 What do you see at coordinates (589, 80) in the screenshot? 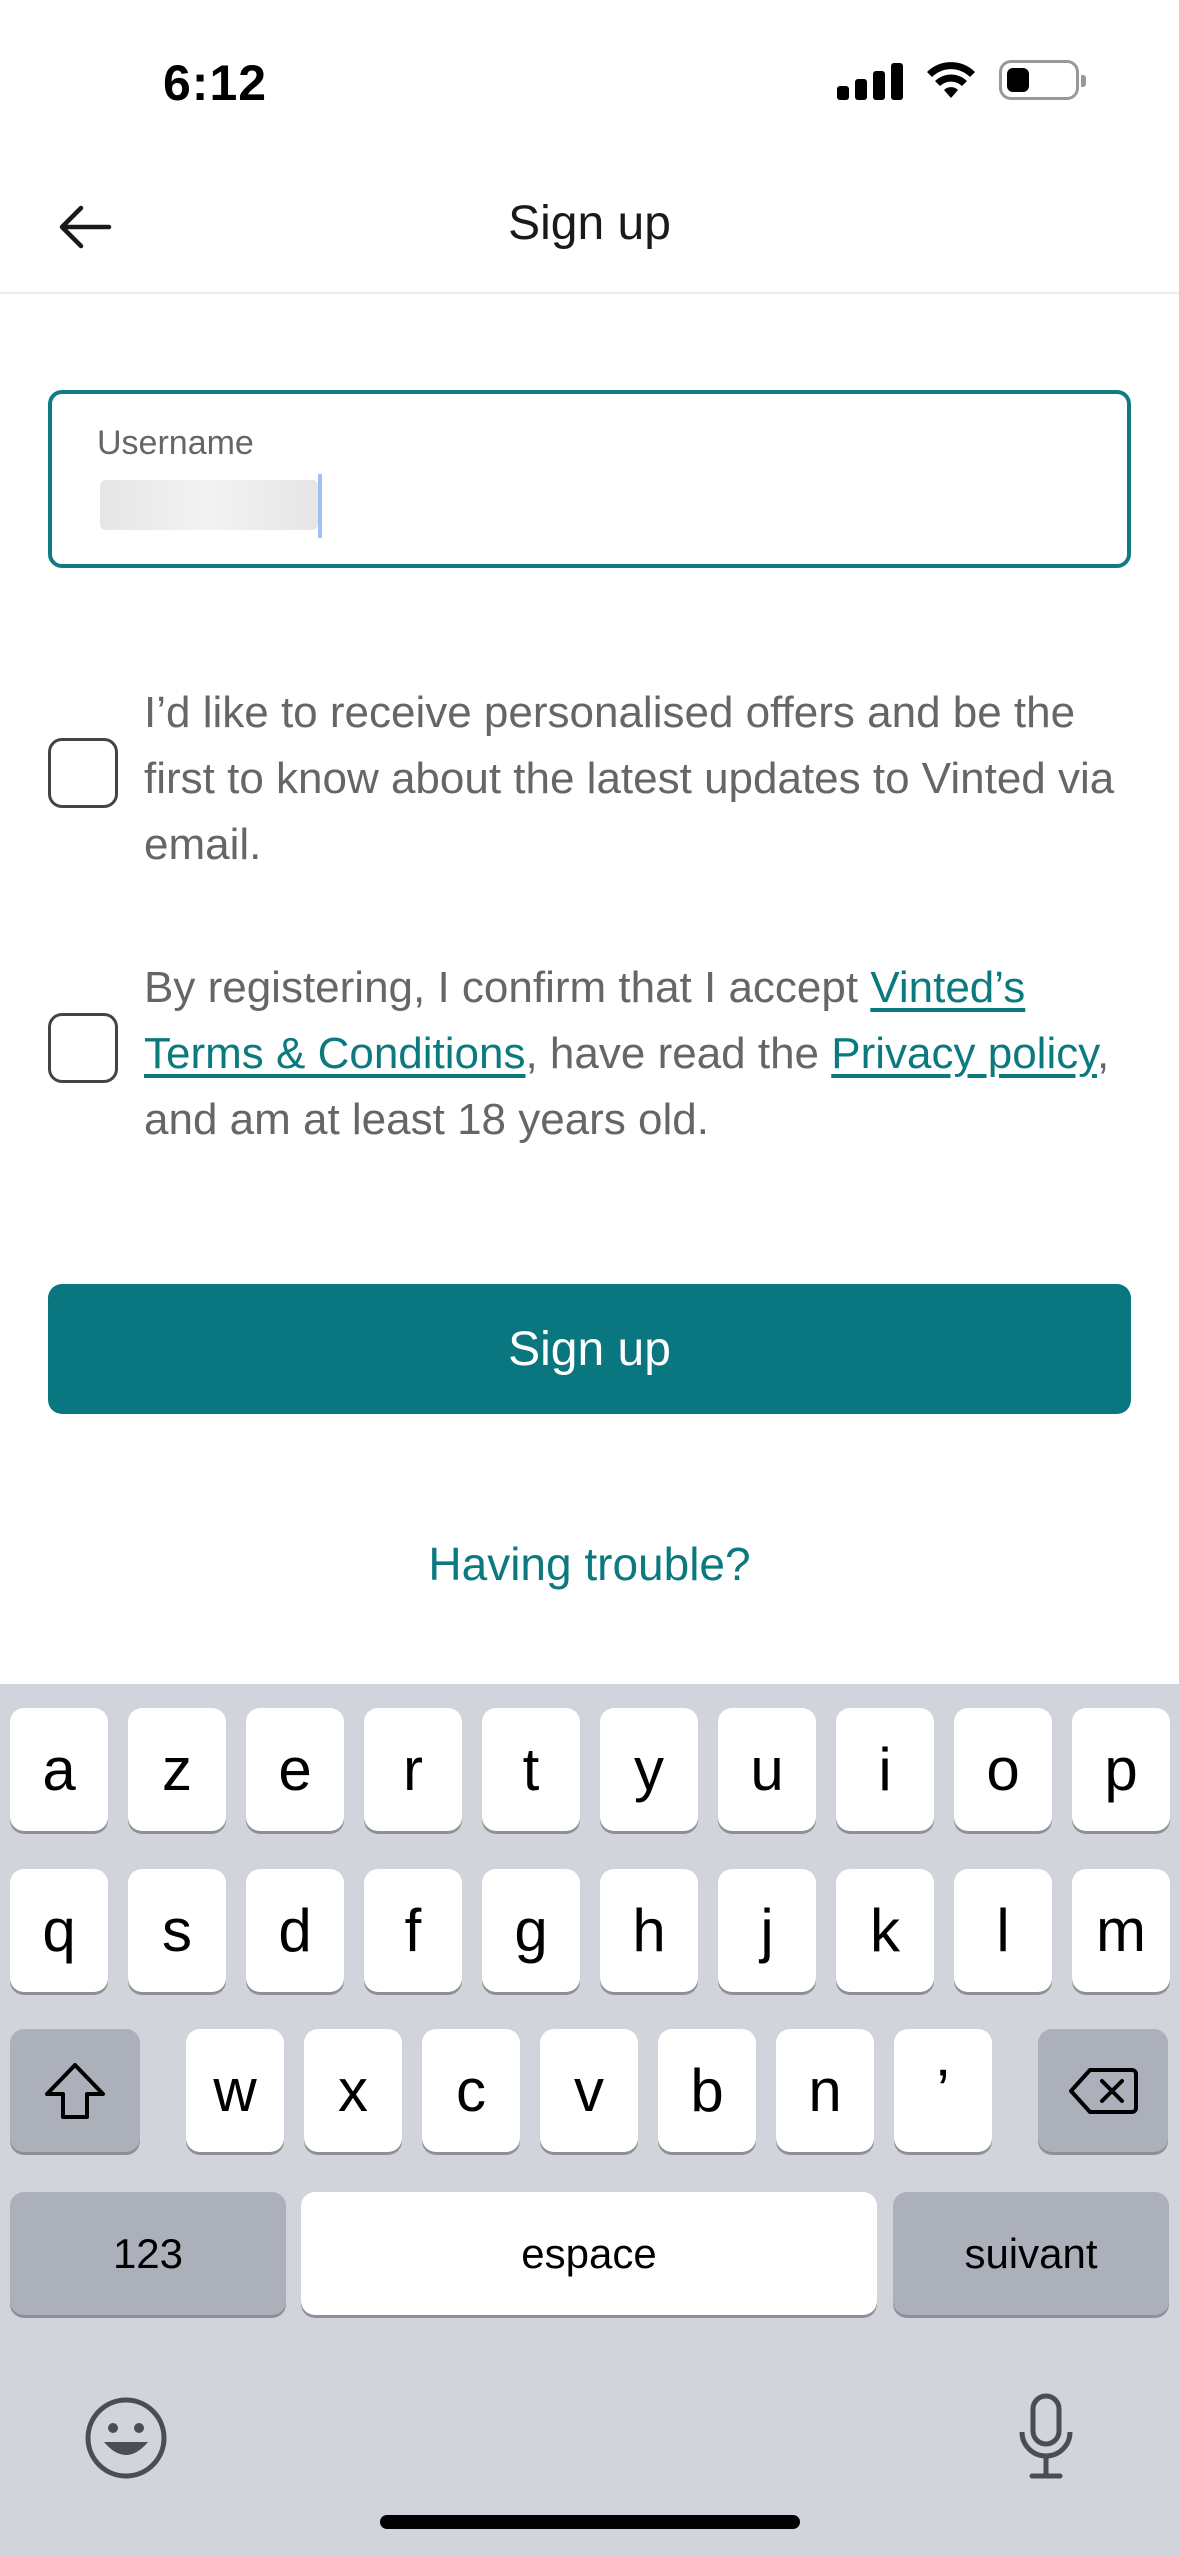
I see `status-bar: 6:12` at bounding box center [589, 80].